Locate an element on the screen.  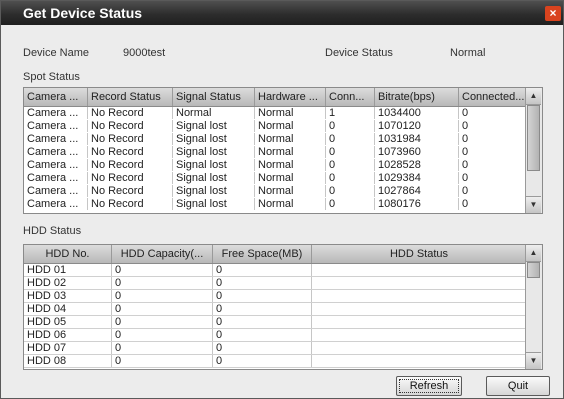
hdd-status-label: HDD Status is located at coordinates (52, 231).